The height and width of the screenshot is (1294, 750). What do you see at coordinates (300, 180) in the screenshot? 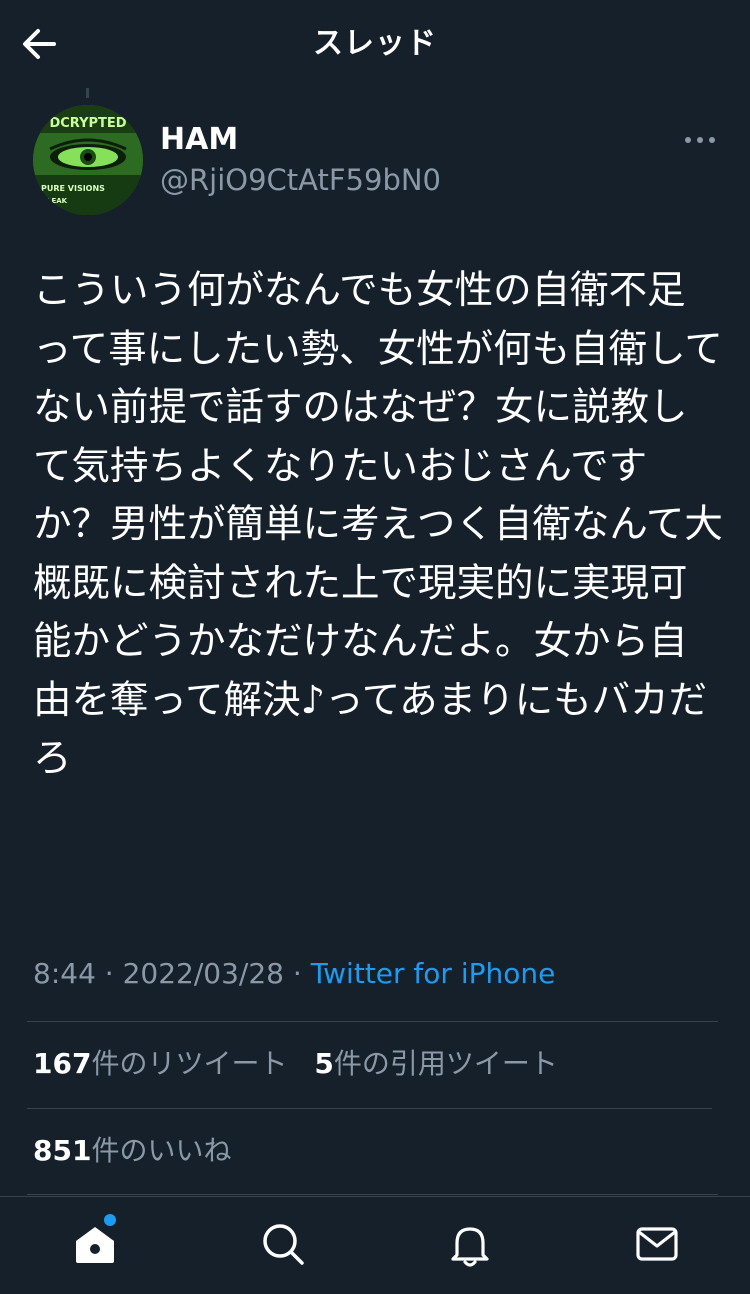
I see `user-handle: @RjiO9CtAtF59bN0` at bounding box center [300, 180].